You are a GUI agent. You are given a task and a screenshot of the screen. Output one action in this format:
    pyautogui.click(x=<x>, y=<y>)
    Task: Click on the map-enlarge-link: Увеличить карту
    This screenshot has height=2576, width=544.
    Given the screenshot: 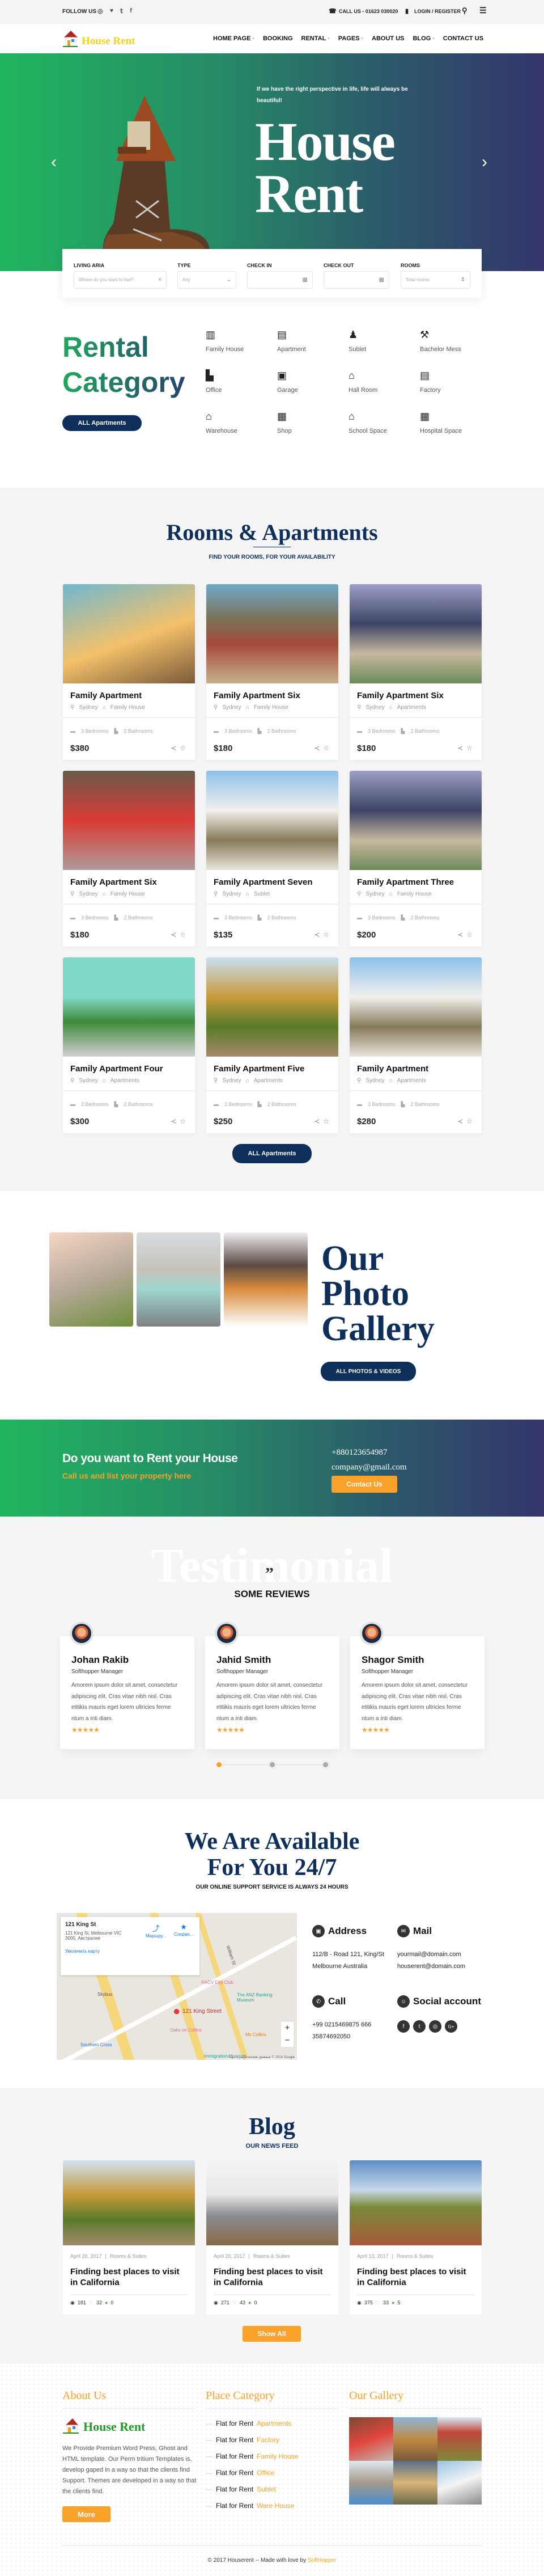 What is the action you would take?
    pyautogui.click(x=130, y=1951)
    